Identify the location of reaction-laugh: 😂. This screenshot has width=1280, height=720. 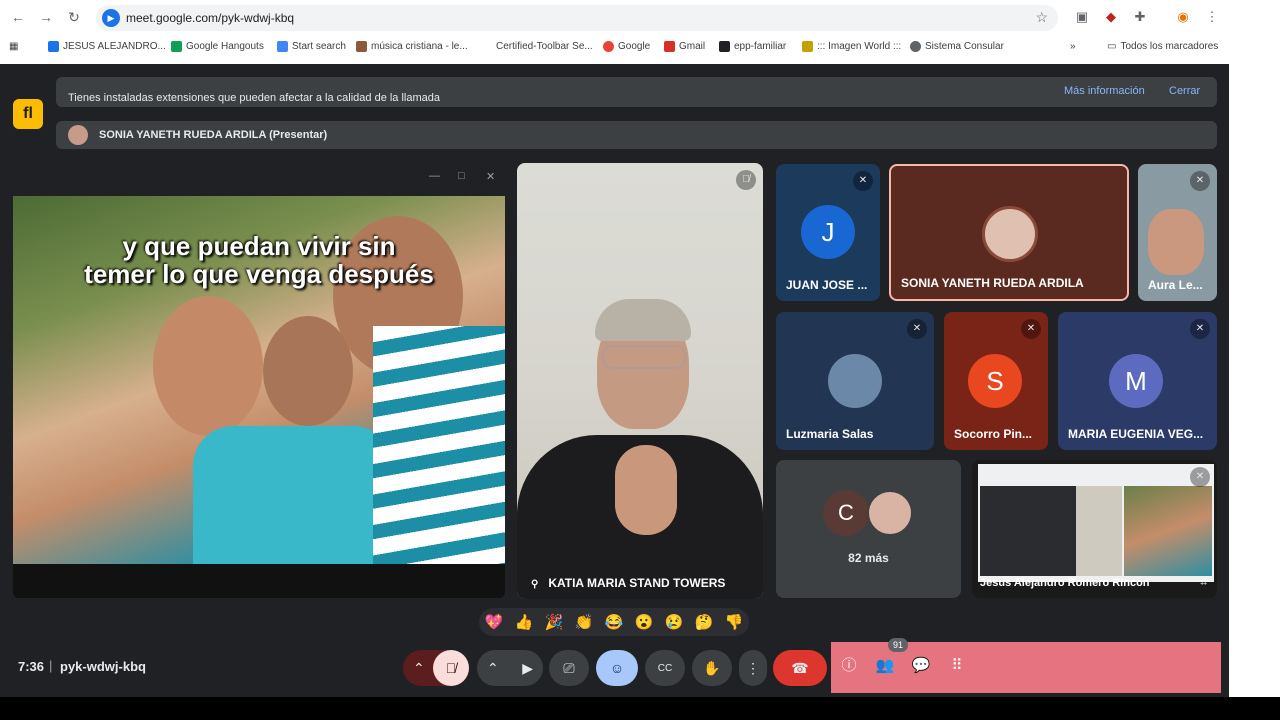
(614, 622).